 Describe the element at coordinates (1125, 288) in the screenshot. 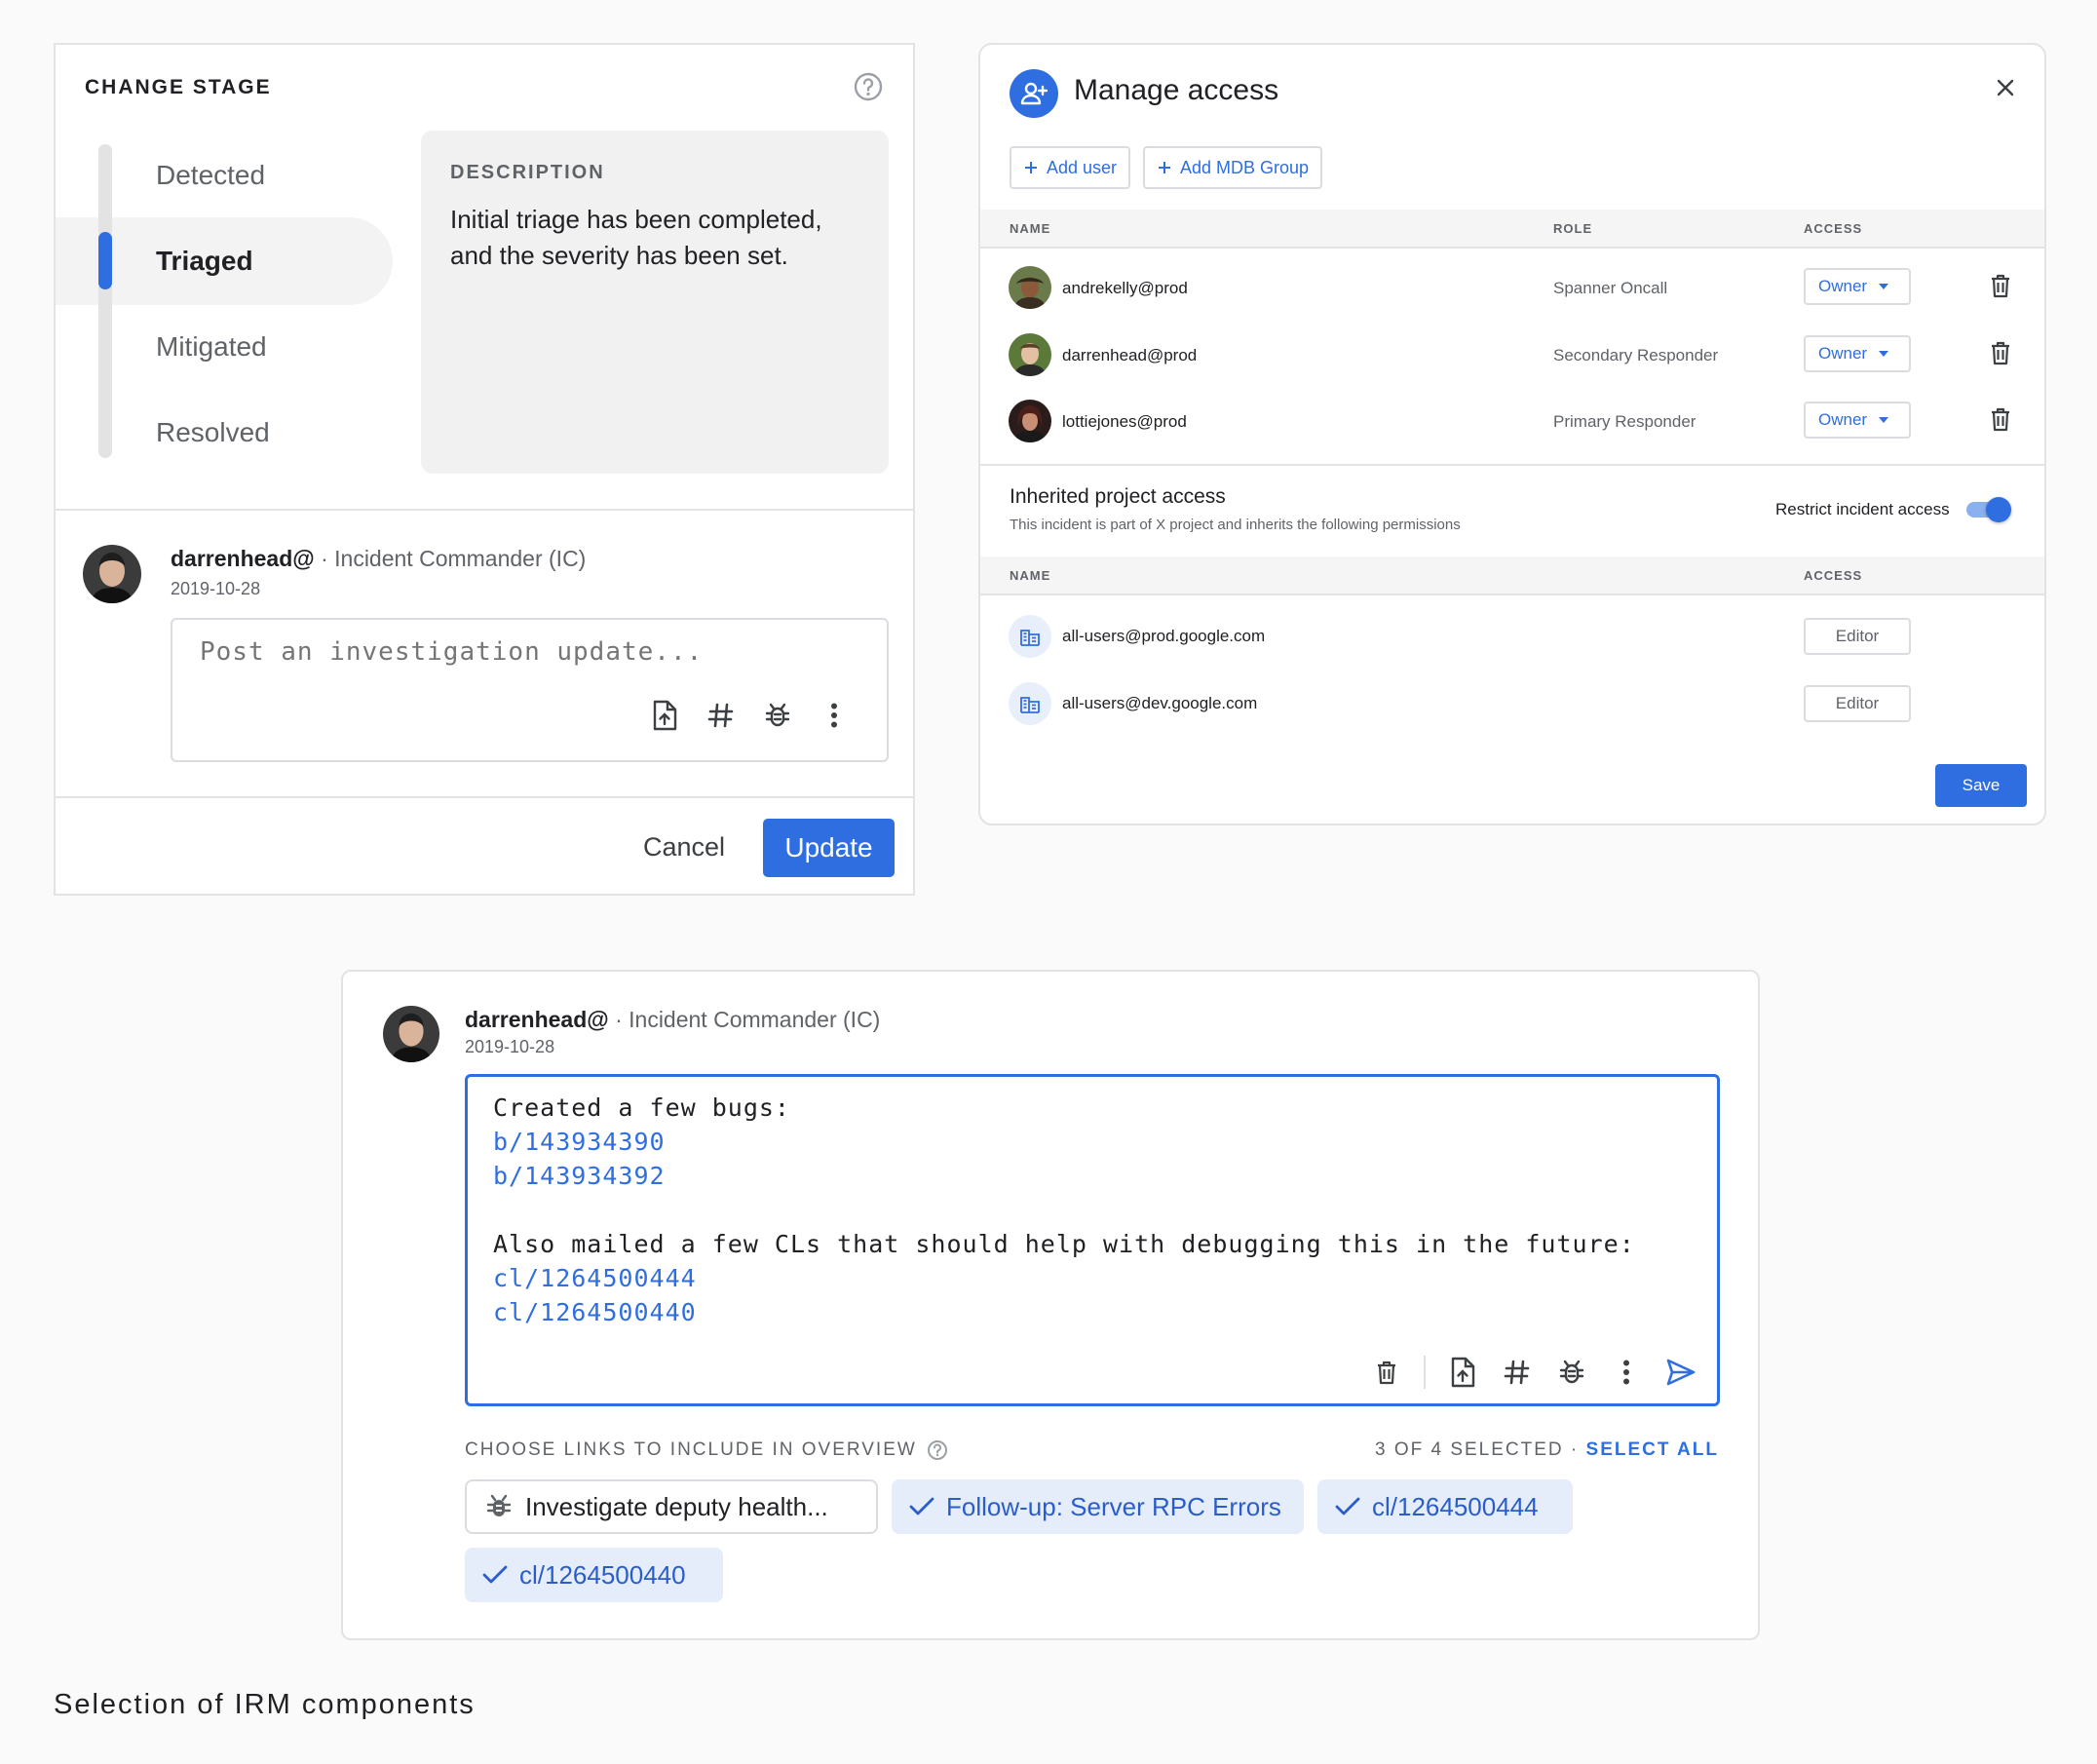

I see `user-name: andrekelly@prod` at that location.